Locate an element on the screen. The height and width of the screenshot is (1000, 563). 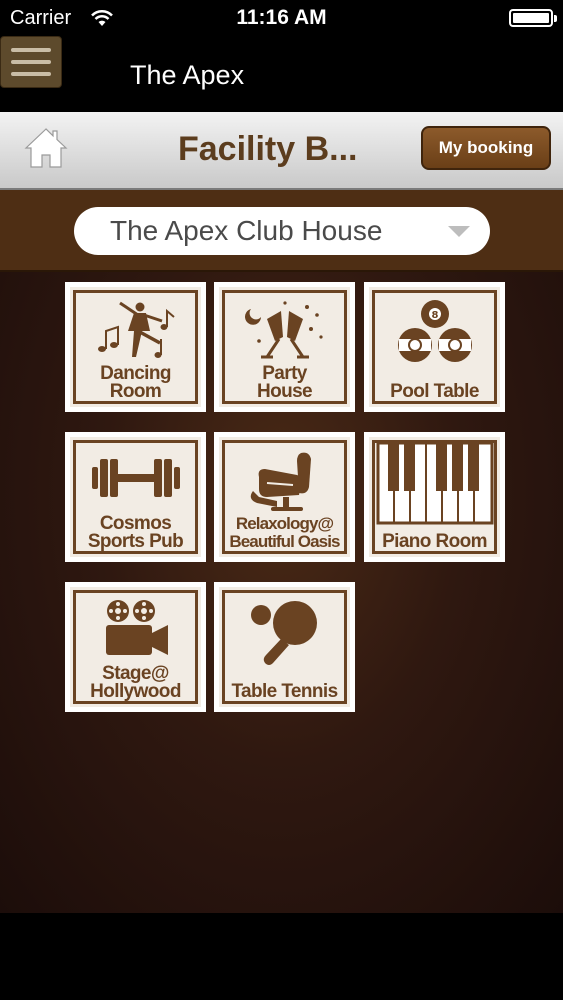
club-select: The Apex Club House is located at coordinates (282, 231).